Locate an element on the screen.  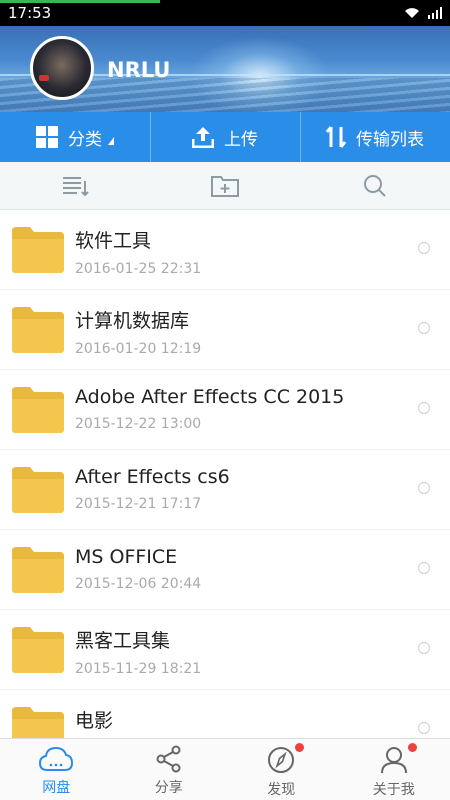
list-item: 黑客工具集 2015-11-29 18:21 is located at coordinates (225, 650).